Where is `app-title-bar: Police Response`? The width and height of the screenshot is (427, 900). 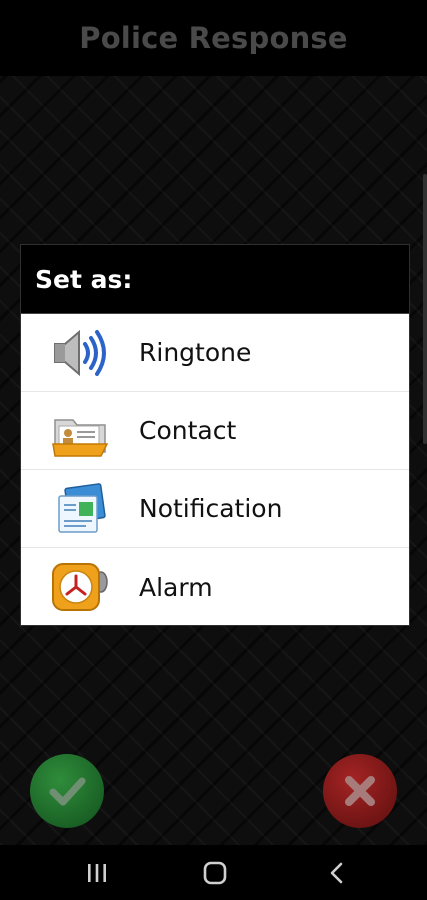
app-title-bar: Police Response is located at coordinates (213, 38).